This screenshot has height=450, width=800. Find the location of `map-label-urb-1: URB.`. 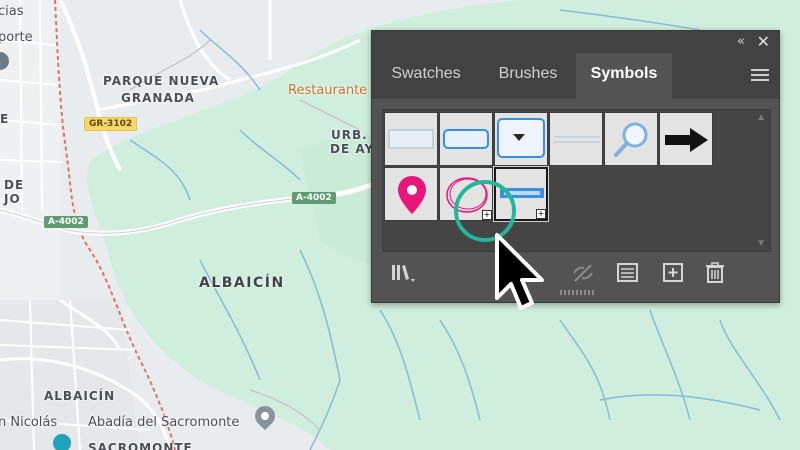

map-label-urb-1: URB. is located at coordinates (349, 135).